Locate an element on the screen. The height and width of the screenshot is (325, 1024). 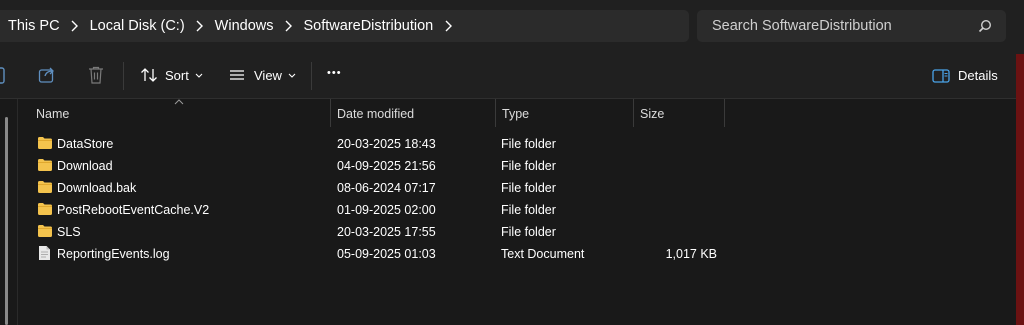
file-date: 20-03-2025 18:43 is located at coordinates (386, 144).